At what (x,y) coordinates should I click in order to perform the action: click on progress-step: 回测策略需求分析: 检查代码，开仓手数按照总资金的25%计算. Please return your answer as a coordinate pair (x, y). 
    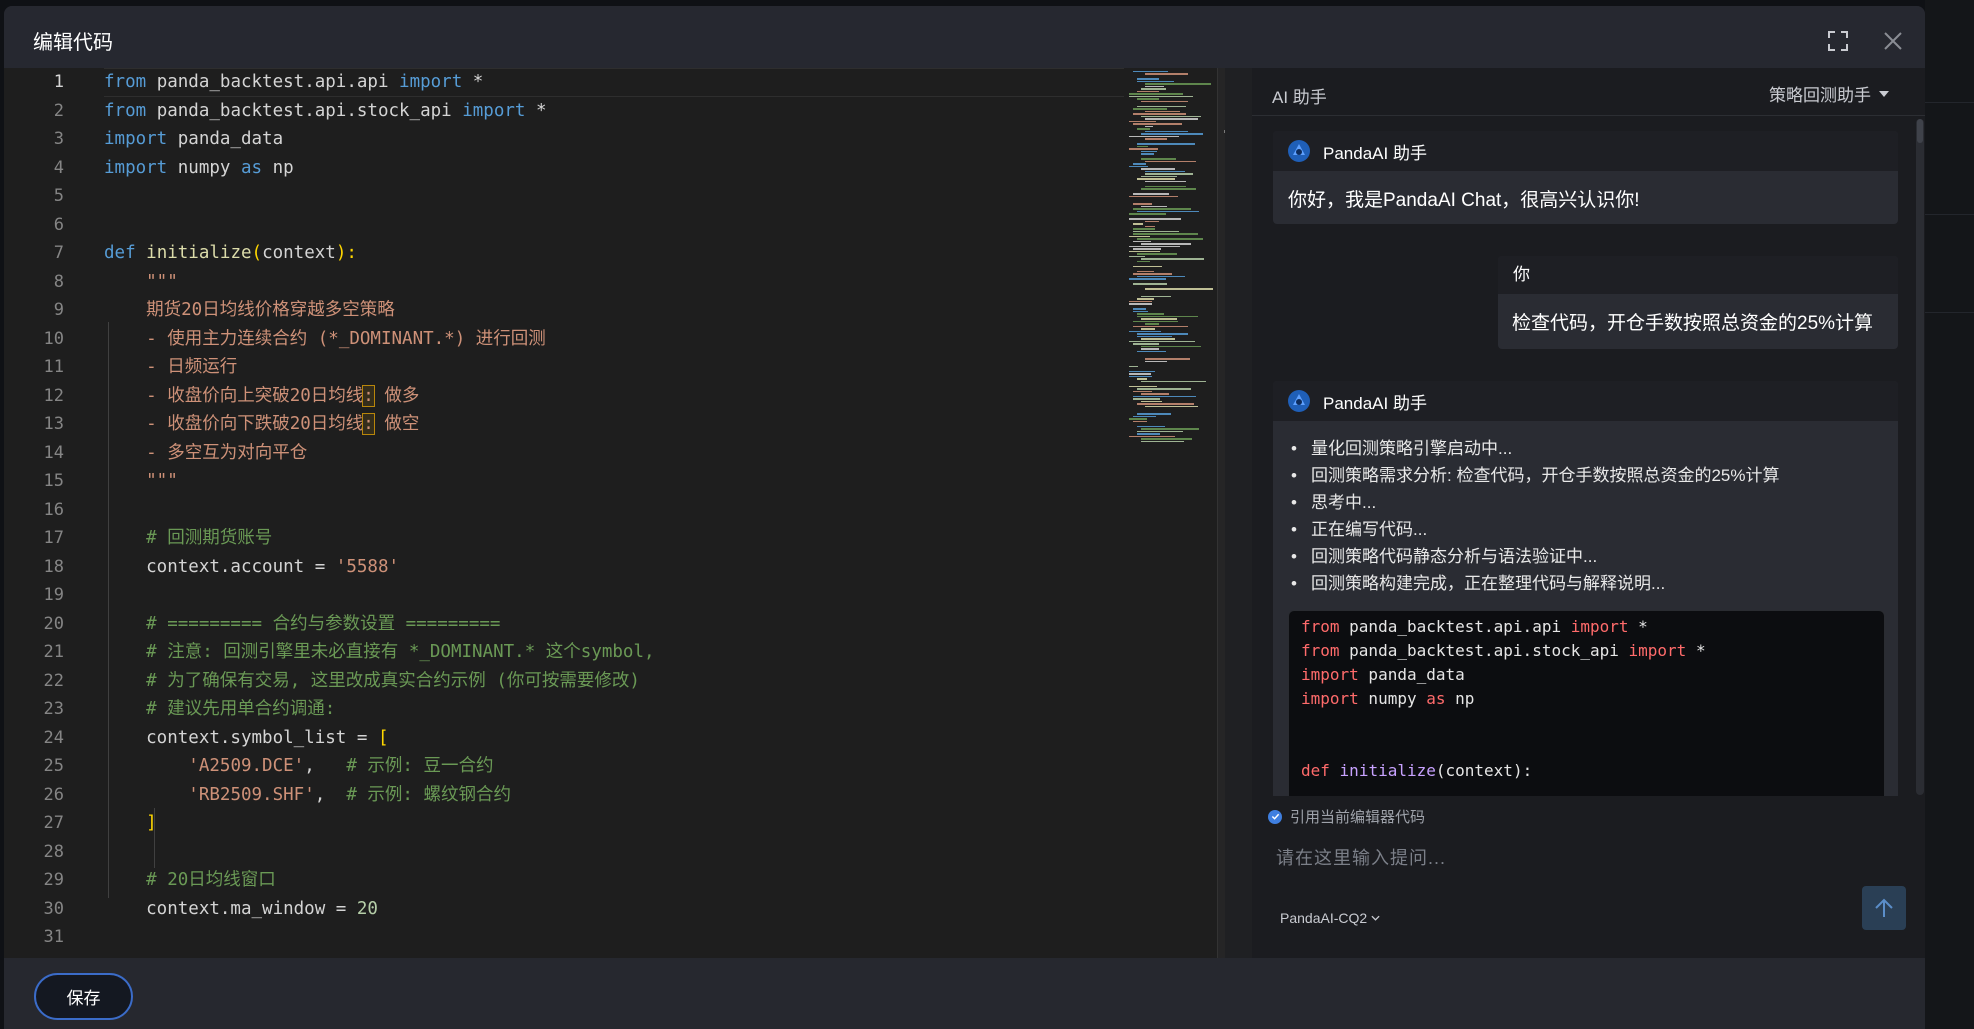
    Looking at the image, I should click on (1594, 475).